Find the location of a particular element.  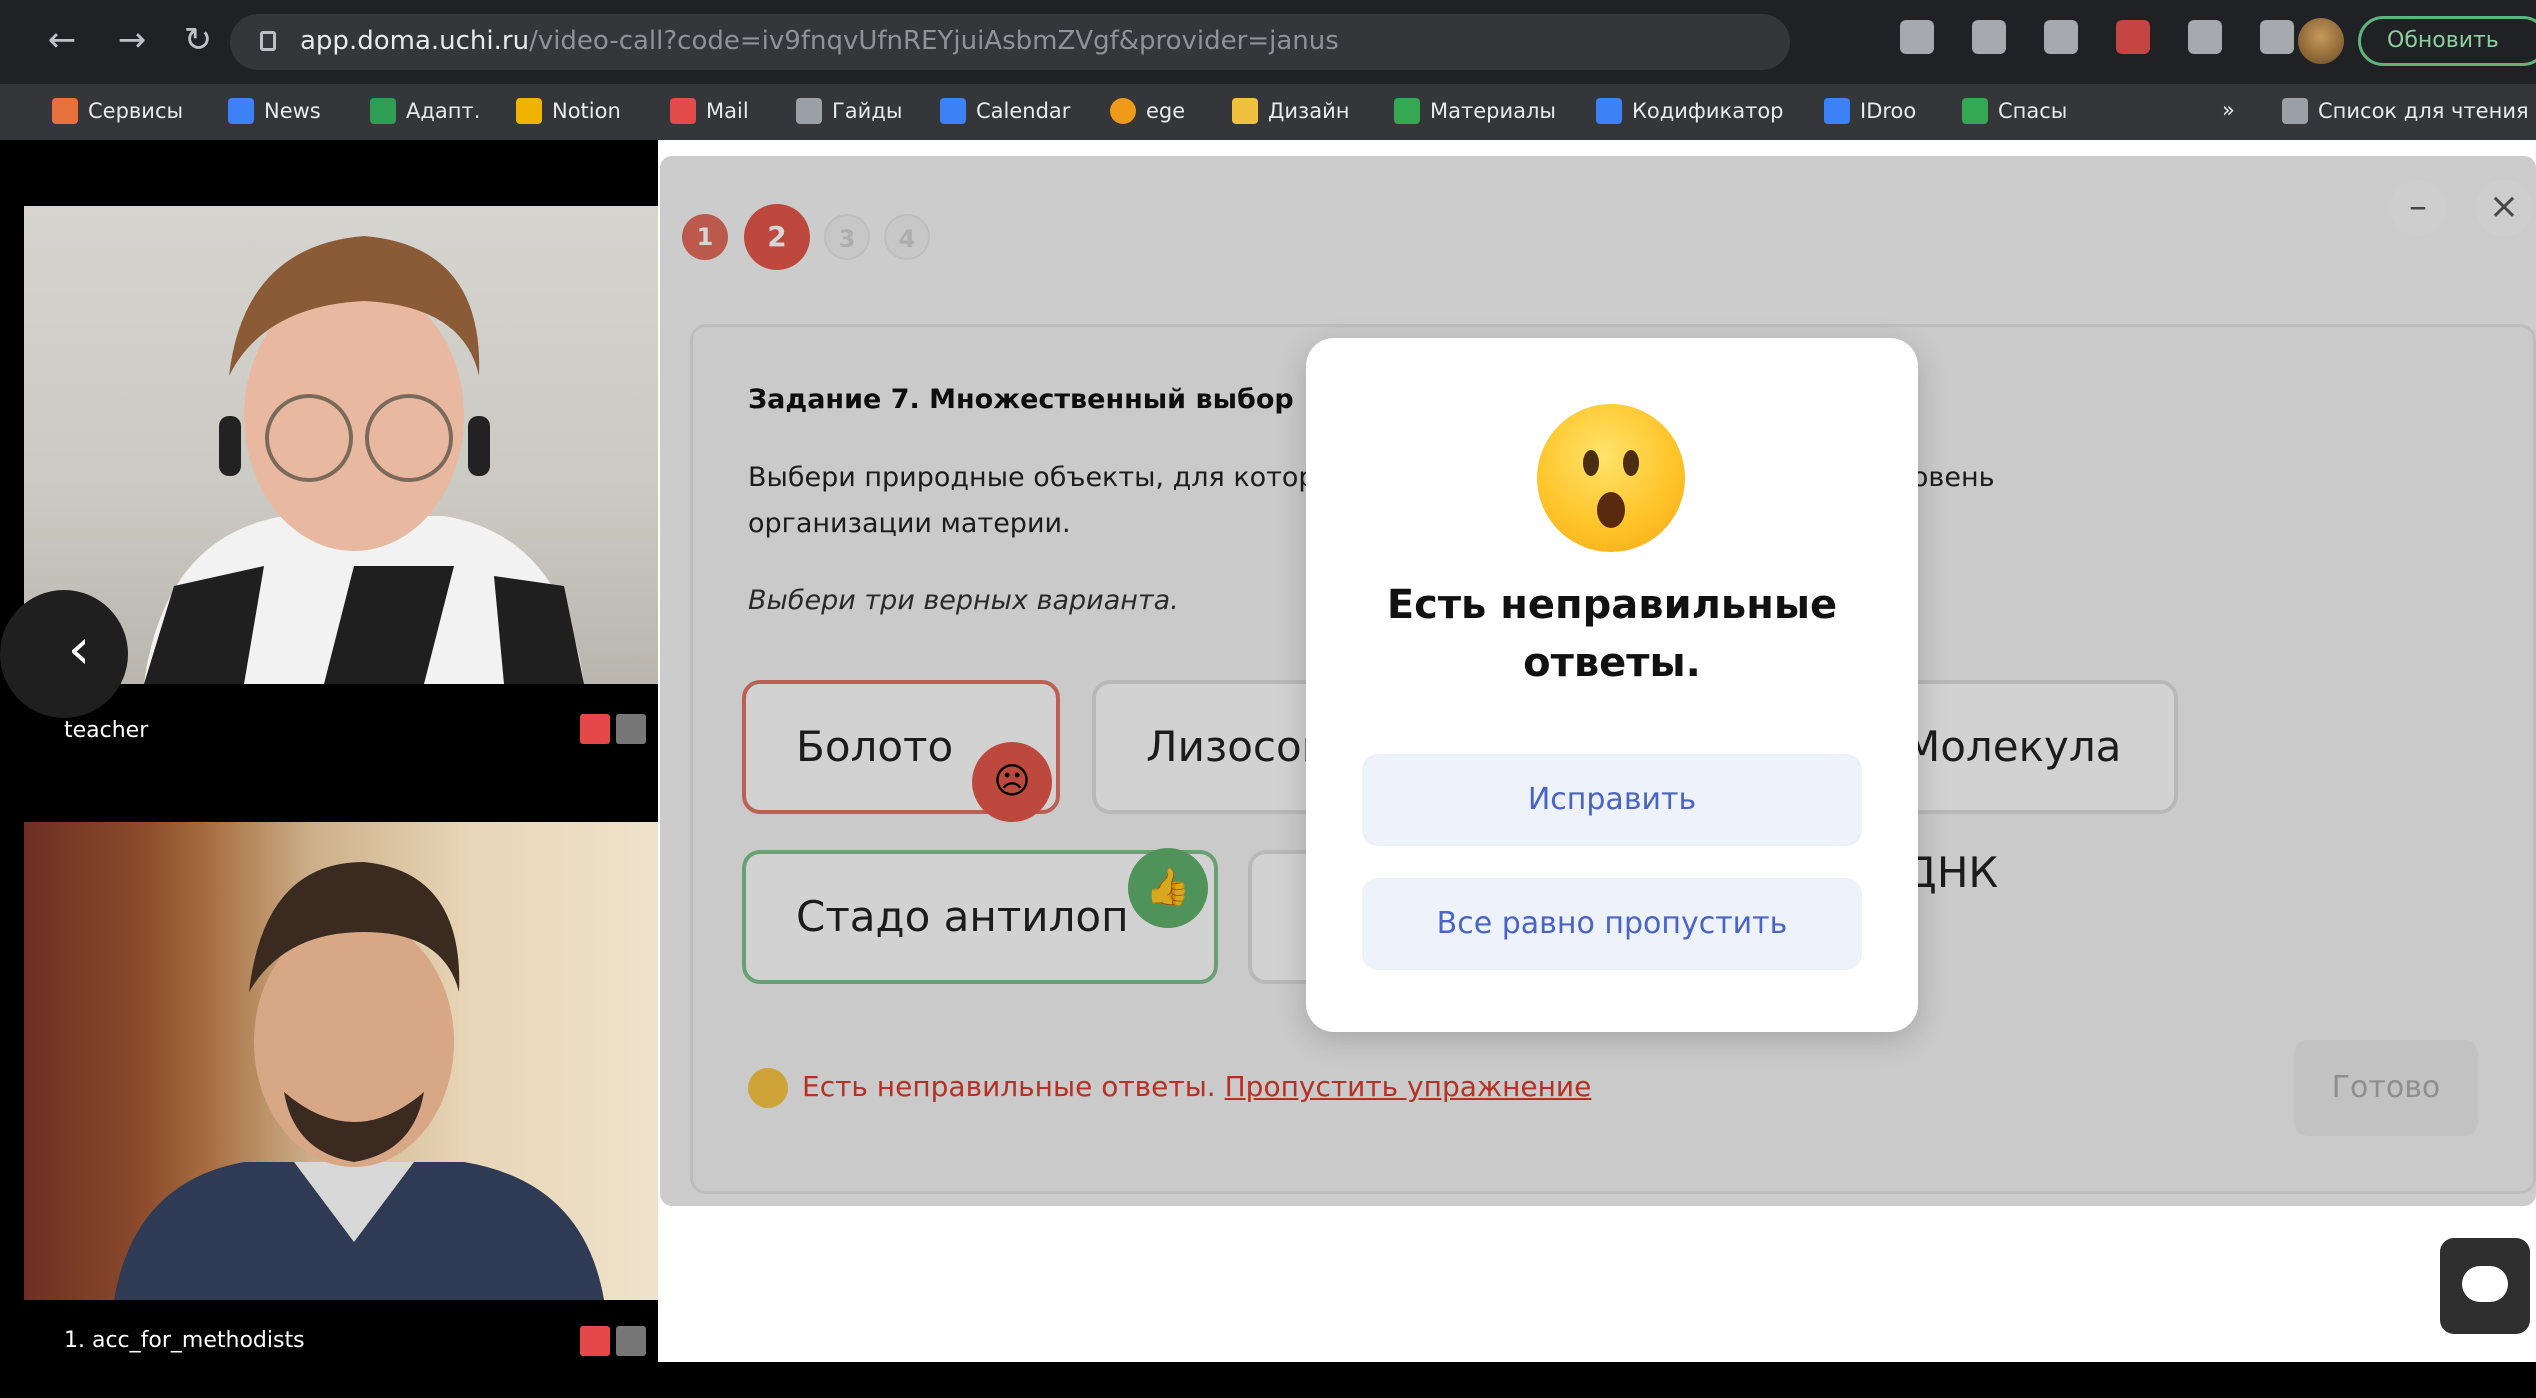

design-icon is located at coordinates (1245, 111).